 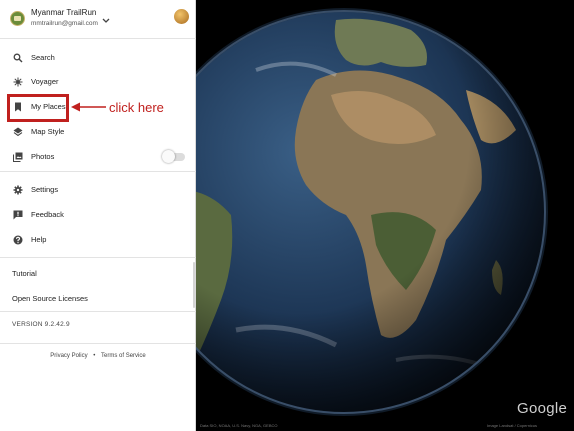 I want to click on avatar, so click(x=181, y=16).